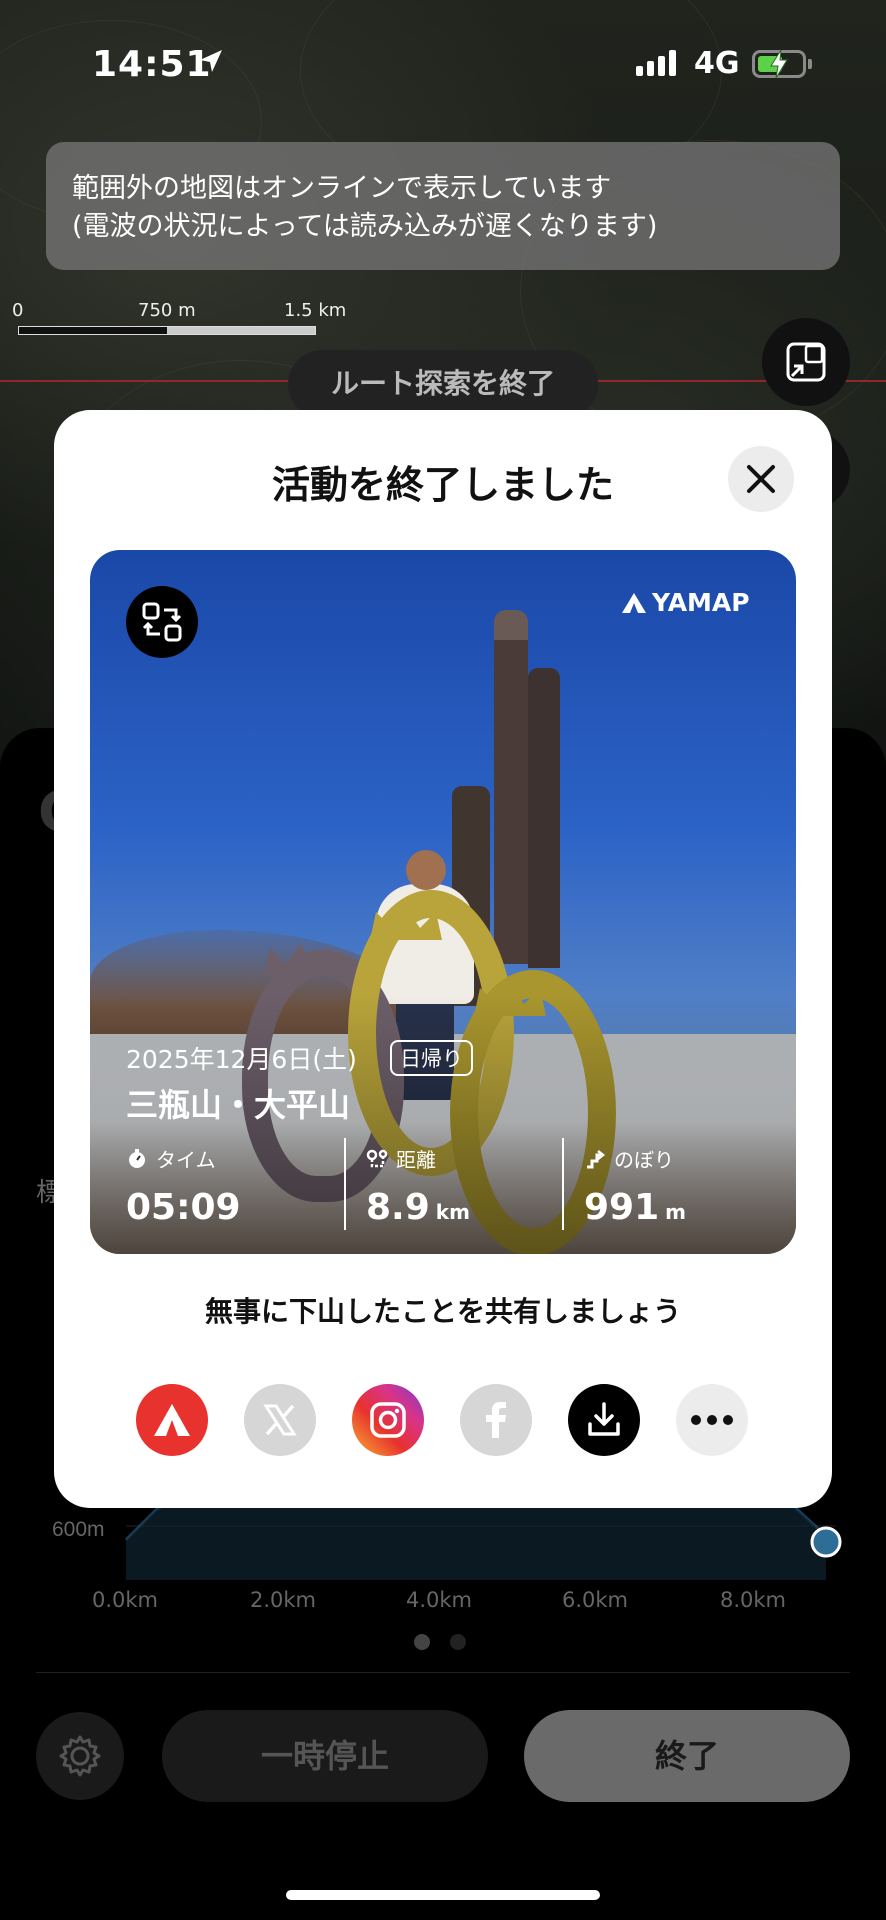 This screenshot has width=886, height=1920. What do you see at coordinates (656, 63) in the screenshot?
I see `cellular-signal-icon` at bounding box center [656, 63].